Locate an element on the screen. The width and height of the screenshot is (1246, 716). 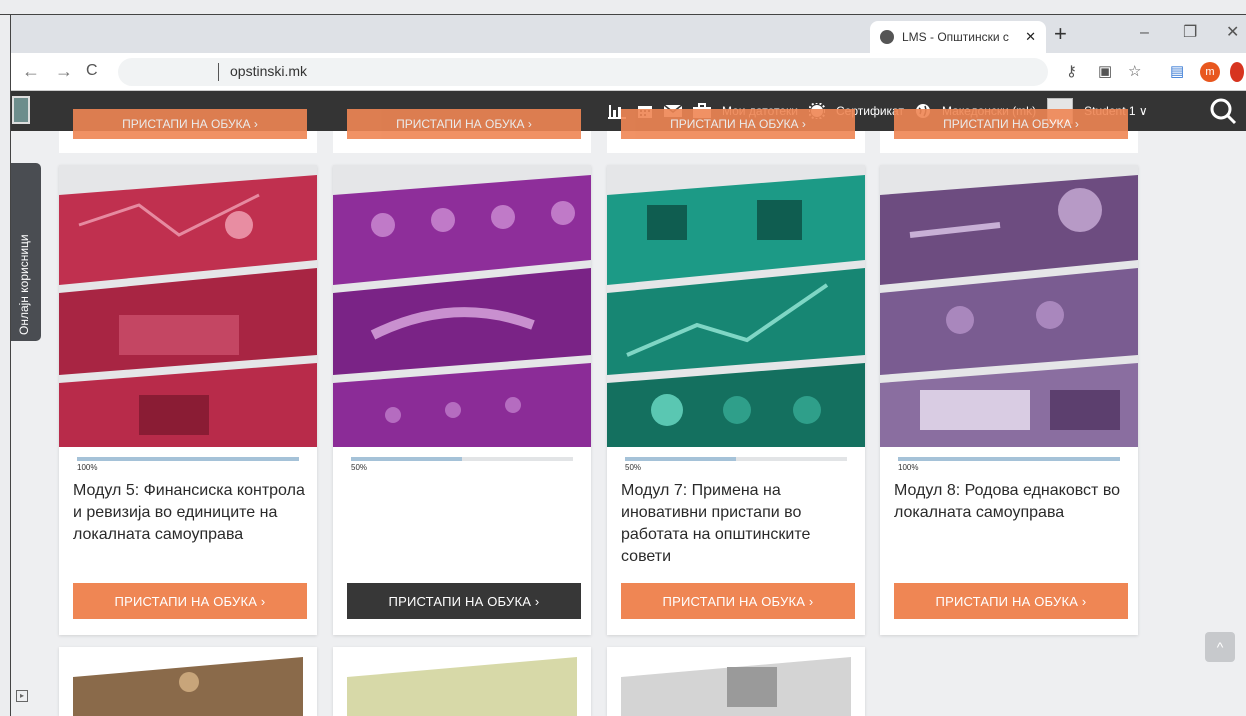
globe-icon is located at coordinates (887, 37).